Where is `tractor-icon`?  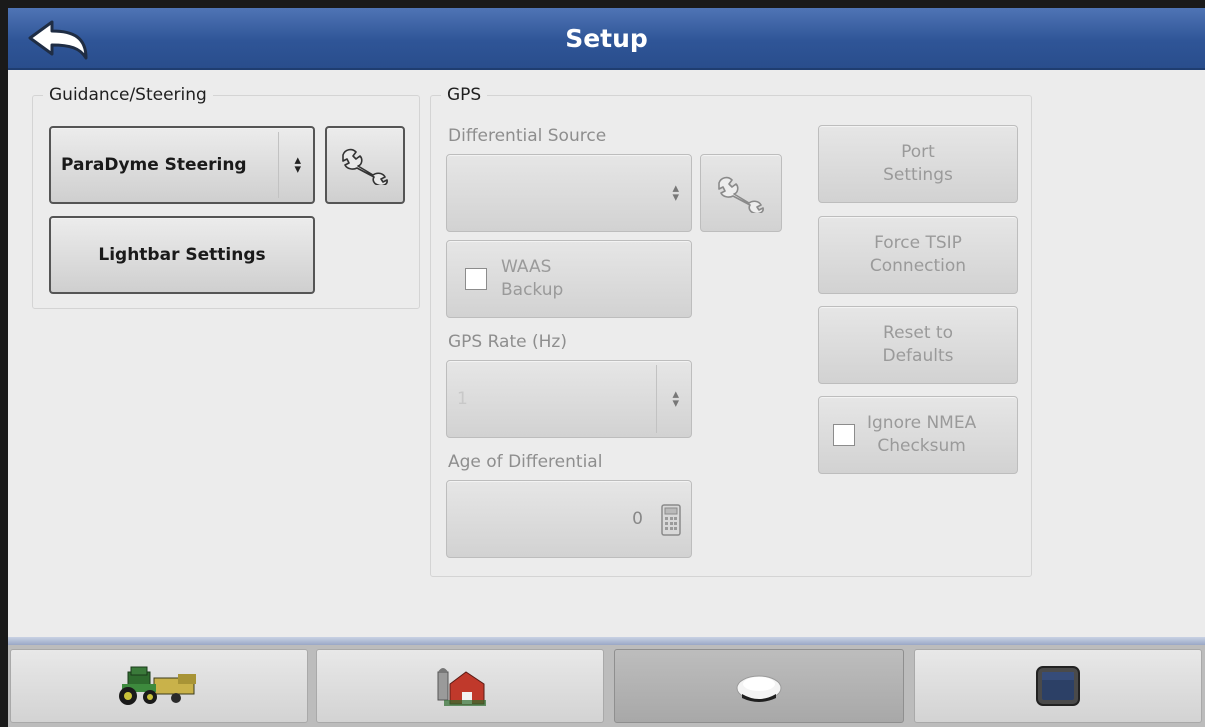 tractor-icon is located at coordinates (157, 685).